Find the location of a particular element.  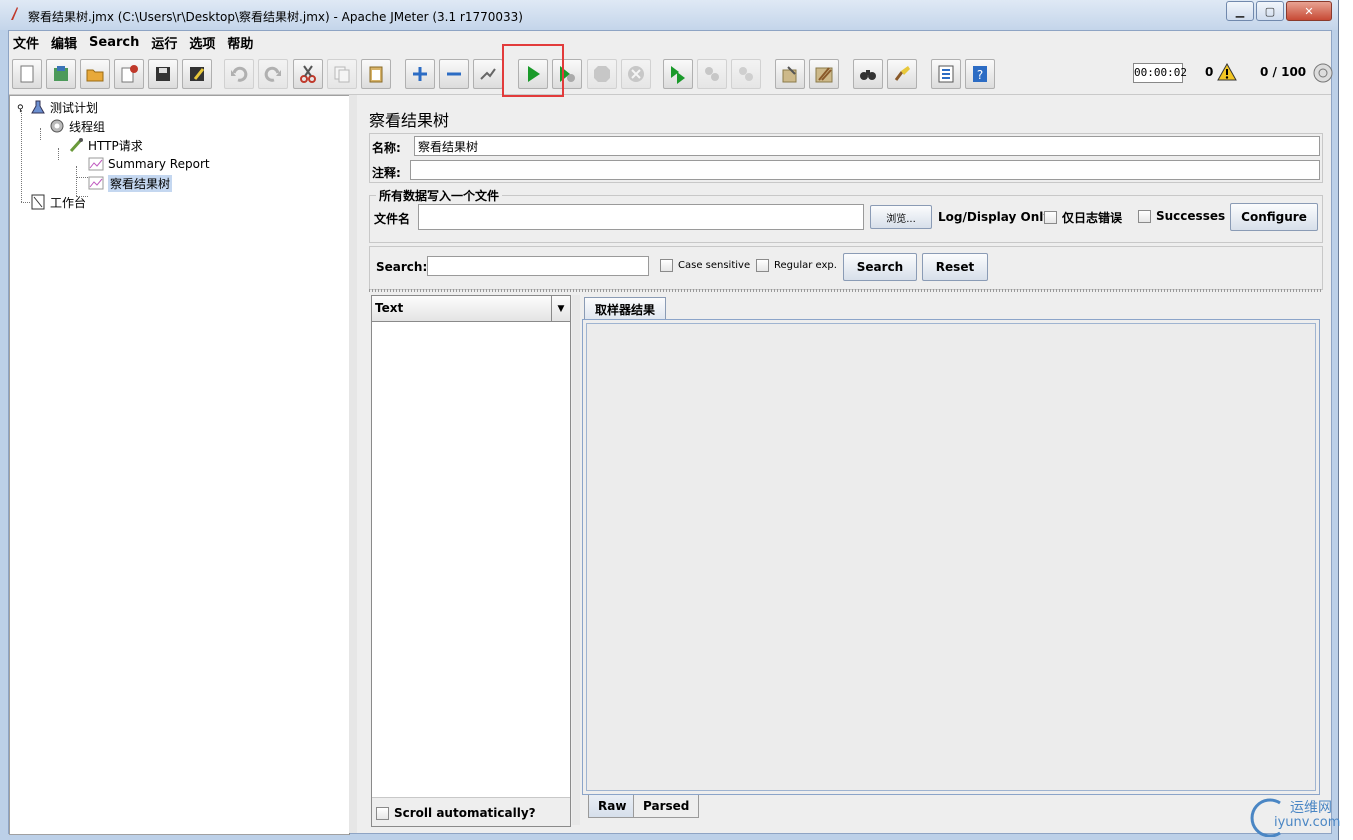

errors-only-checkbox: 仅日志错误 is located at coordinates (1083, 217).